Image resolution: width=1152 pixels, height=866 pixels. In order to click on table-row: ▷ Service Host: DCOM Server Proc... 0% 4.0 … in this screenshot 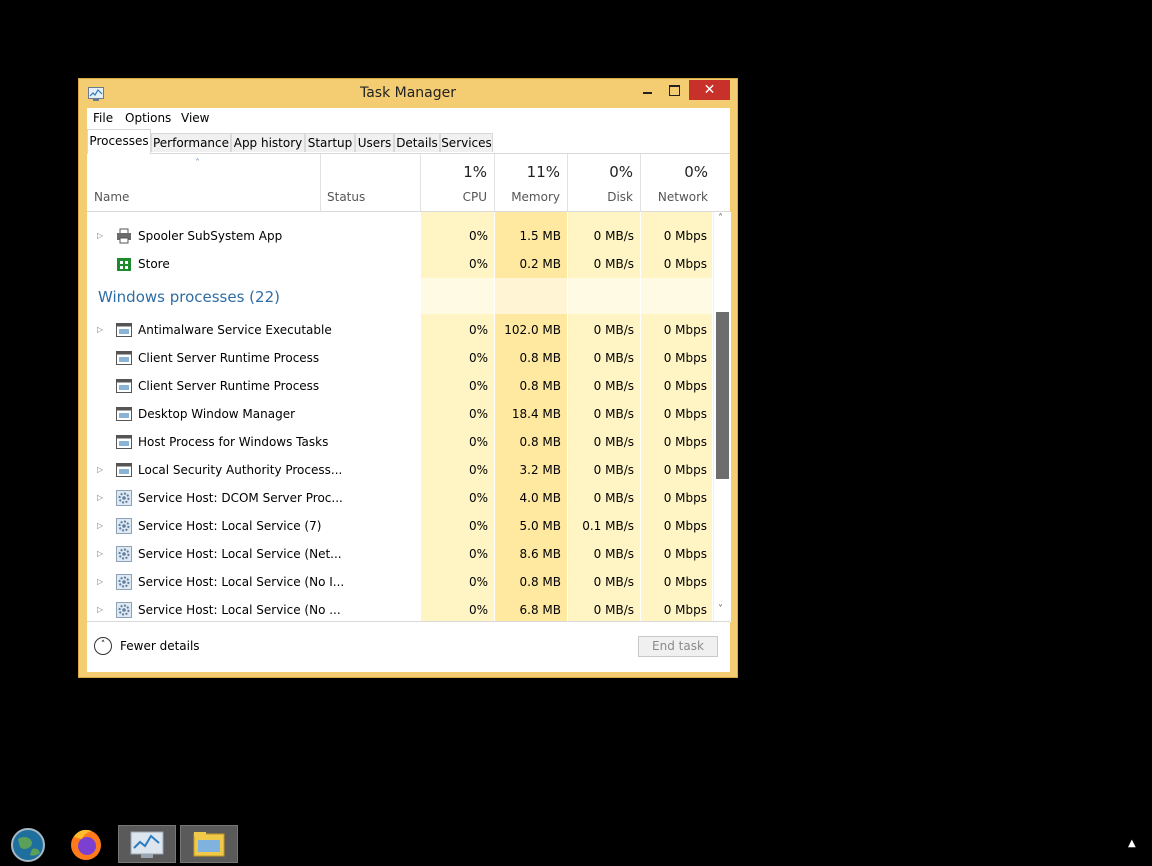, I will do `click(399, 498)`.